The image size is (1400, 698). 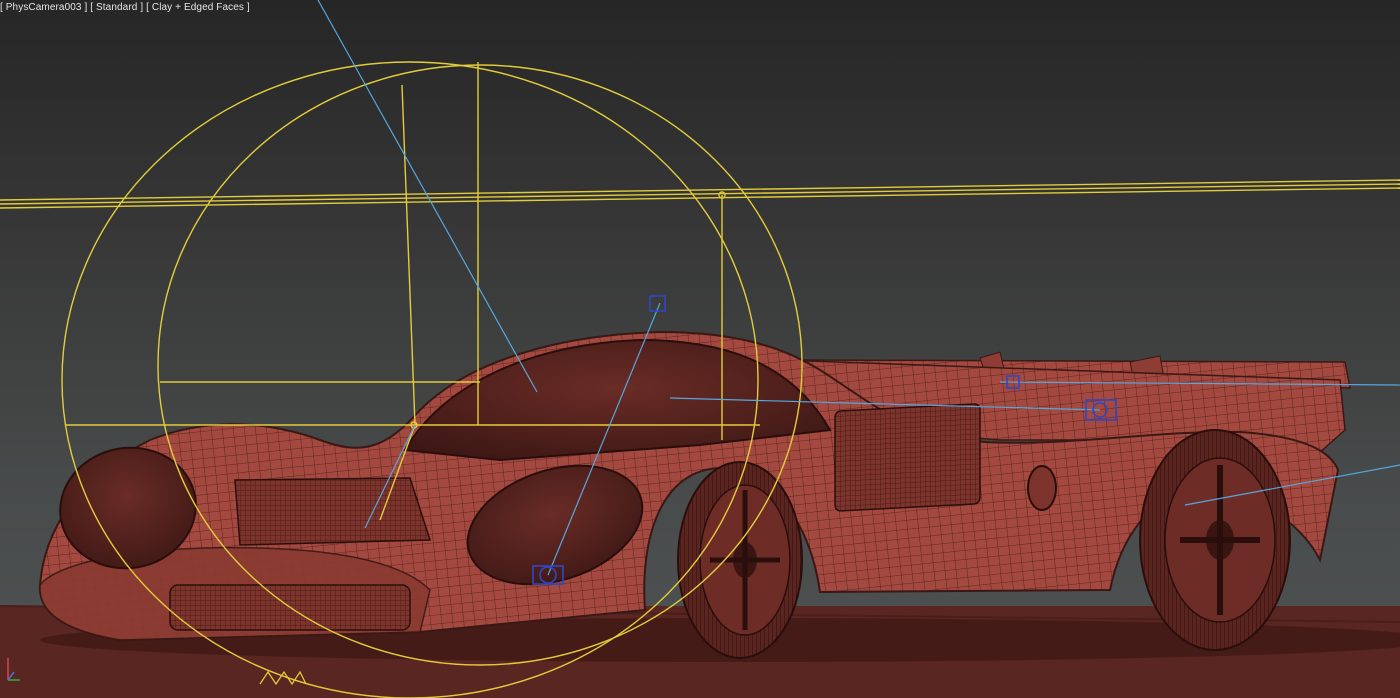 I want to click on rear-wheel, so click(x=1215, y=540).